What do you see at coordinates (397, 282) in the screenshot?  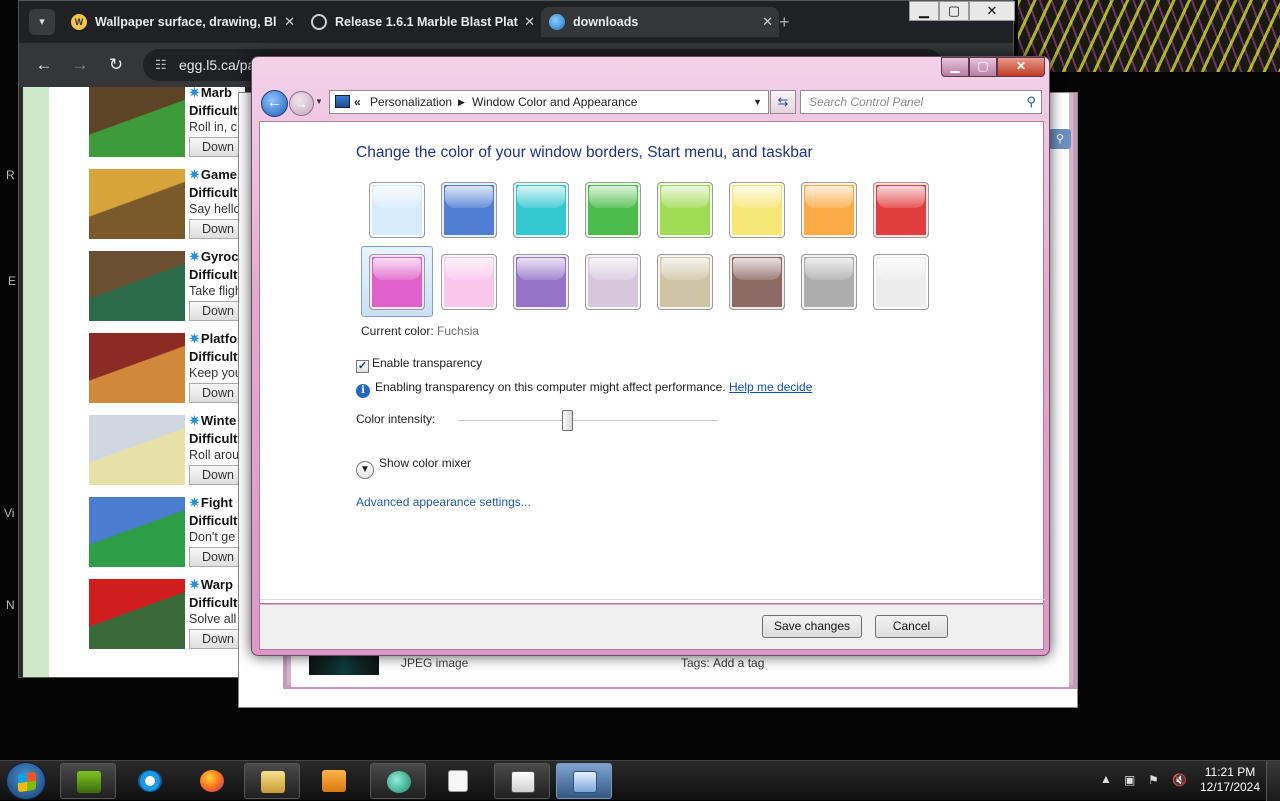 I see `color-swatch-fuchsia` at bounding box center [397, 282].